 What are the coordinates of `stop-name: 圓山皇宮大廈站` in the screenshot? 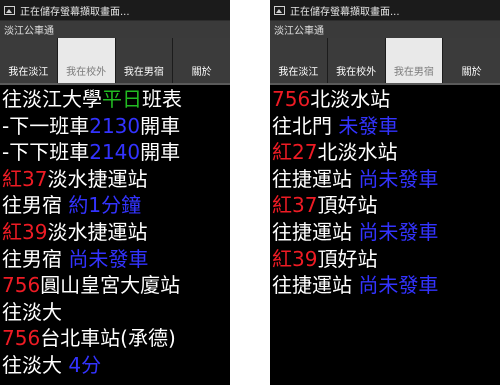 It's located at (110, 285).